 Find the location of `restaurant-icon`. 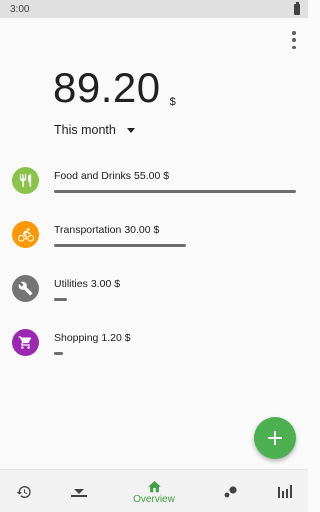

restaurant-icon is located at coordinates (25, 180).